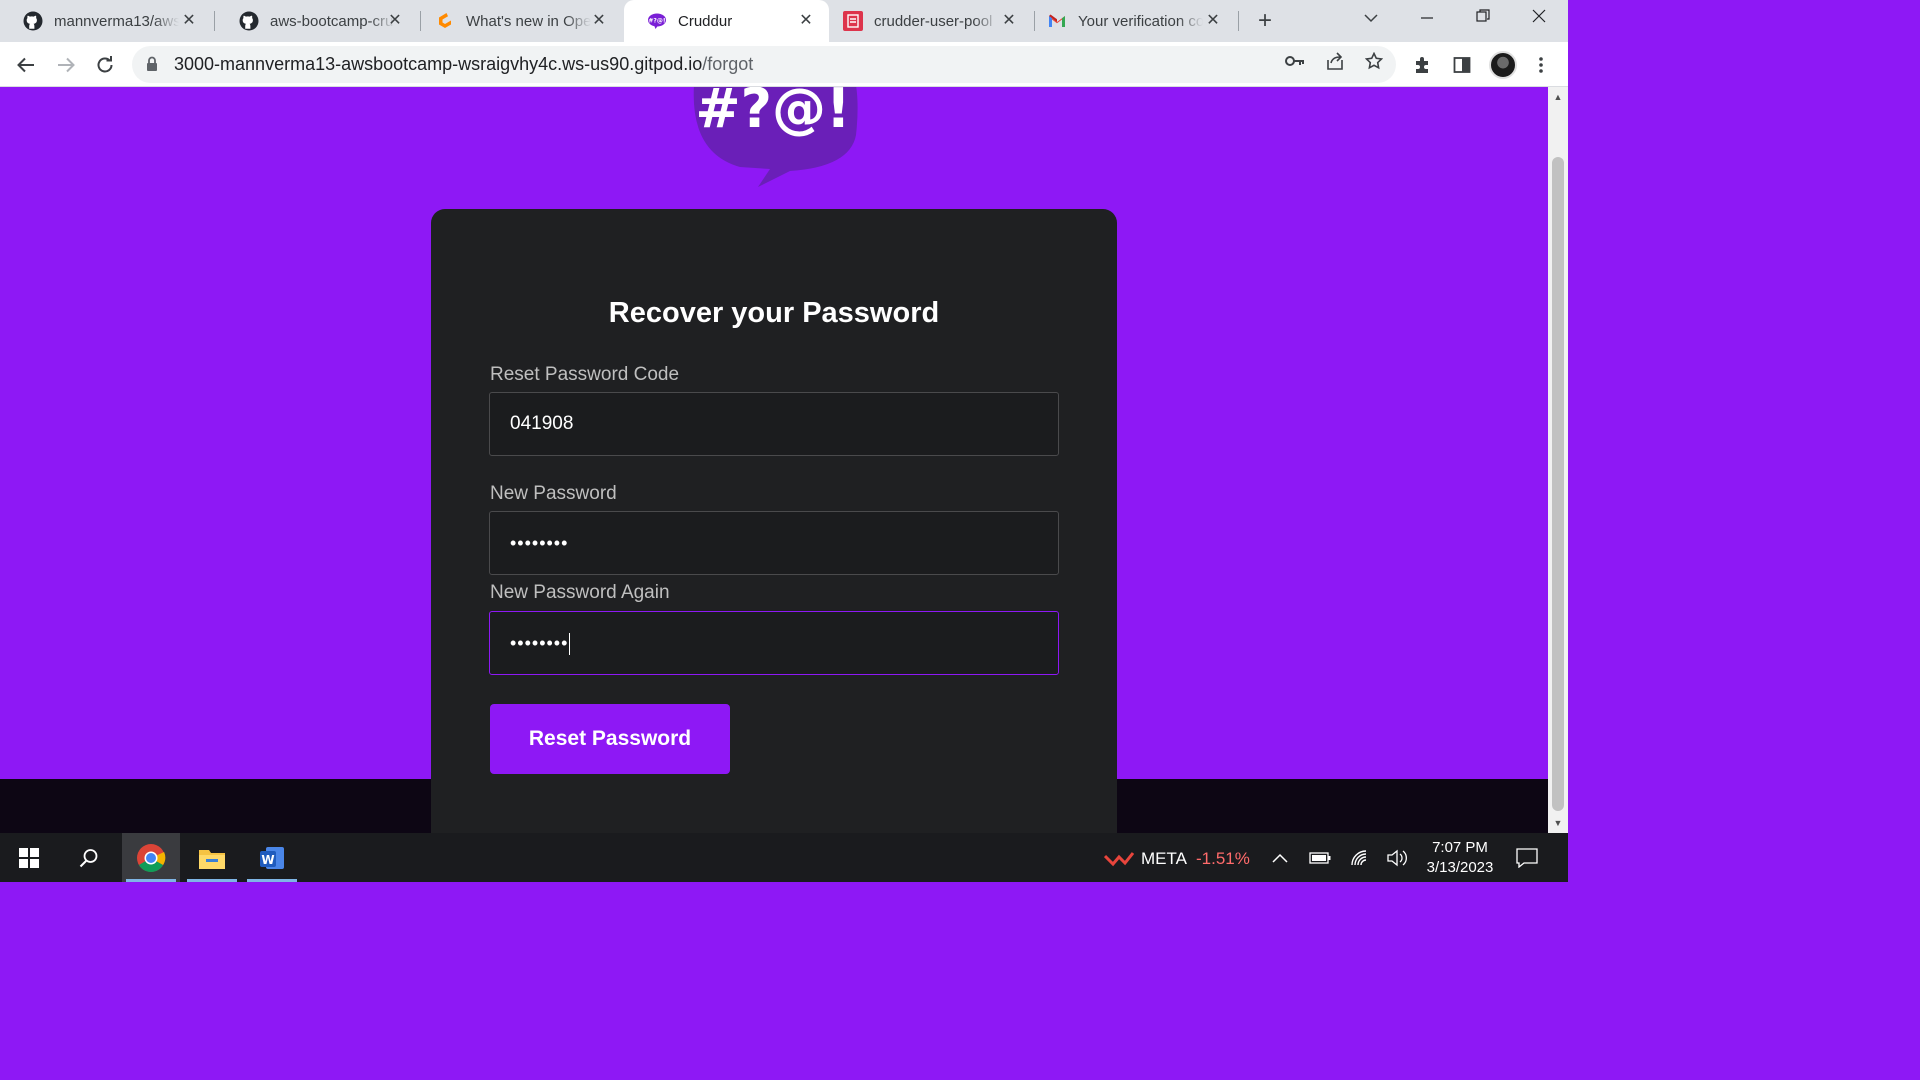 The width and height of the screenshot is (1920, 1080). I want to click on more-menu-icon, so click(1541, 65).